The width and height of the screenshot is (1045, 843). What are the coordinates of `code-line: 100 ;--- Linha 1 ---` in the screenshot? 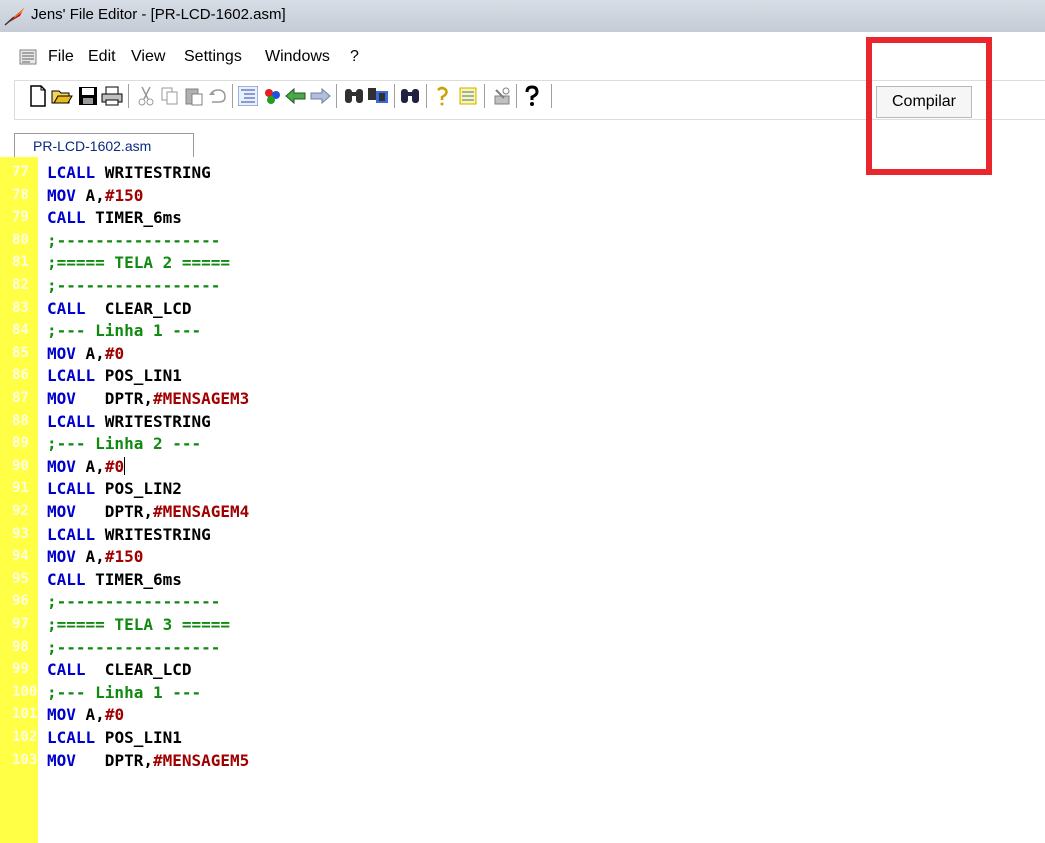 It's located at (522, 693).